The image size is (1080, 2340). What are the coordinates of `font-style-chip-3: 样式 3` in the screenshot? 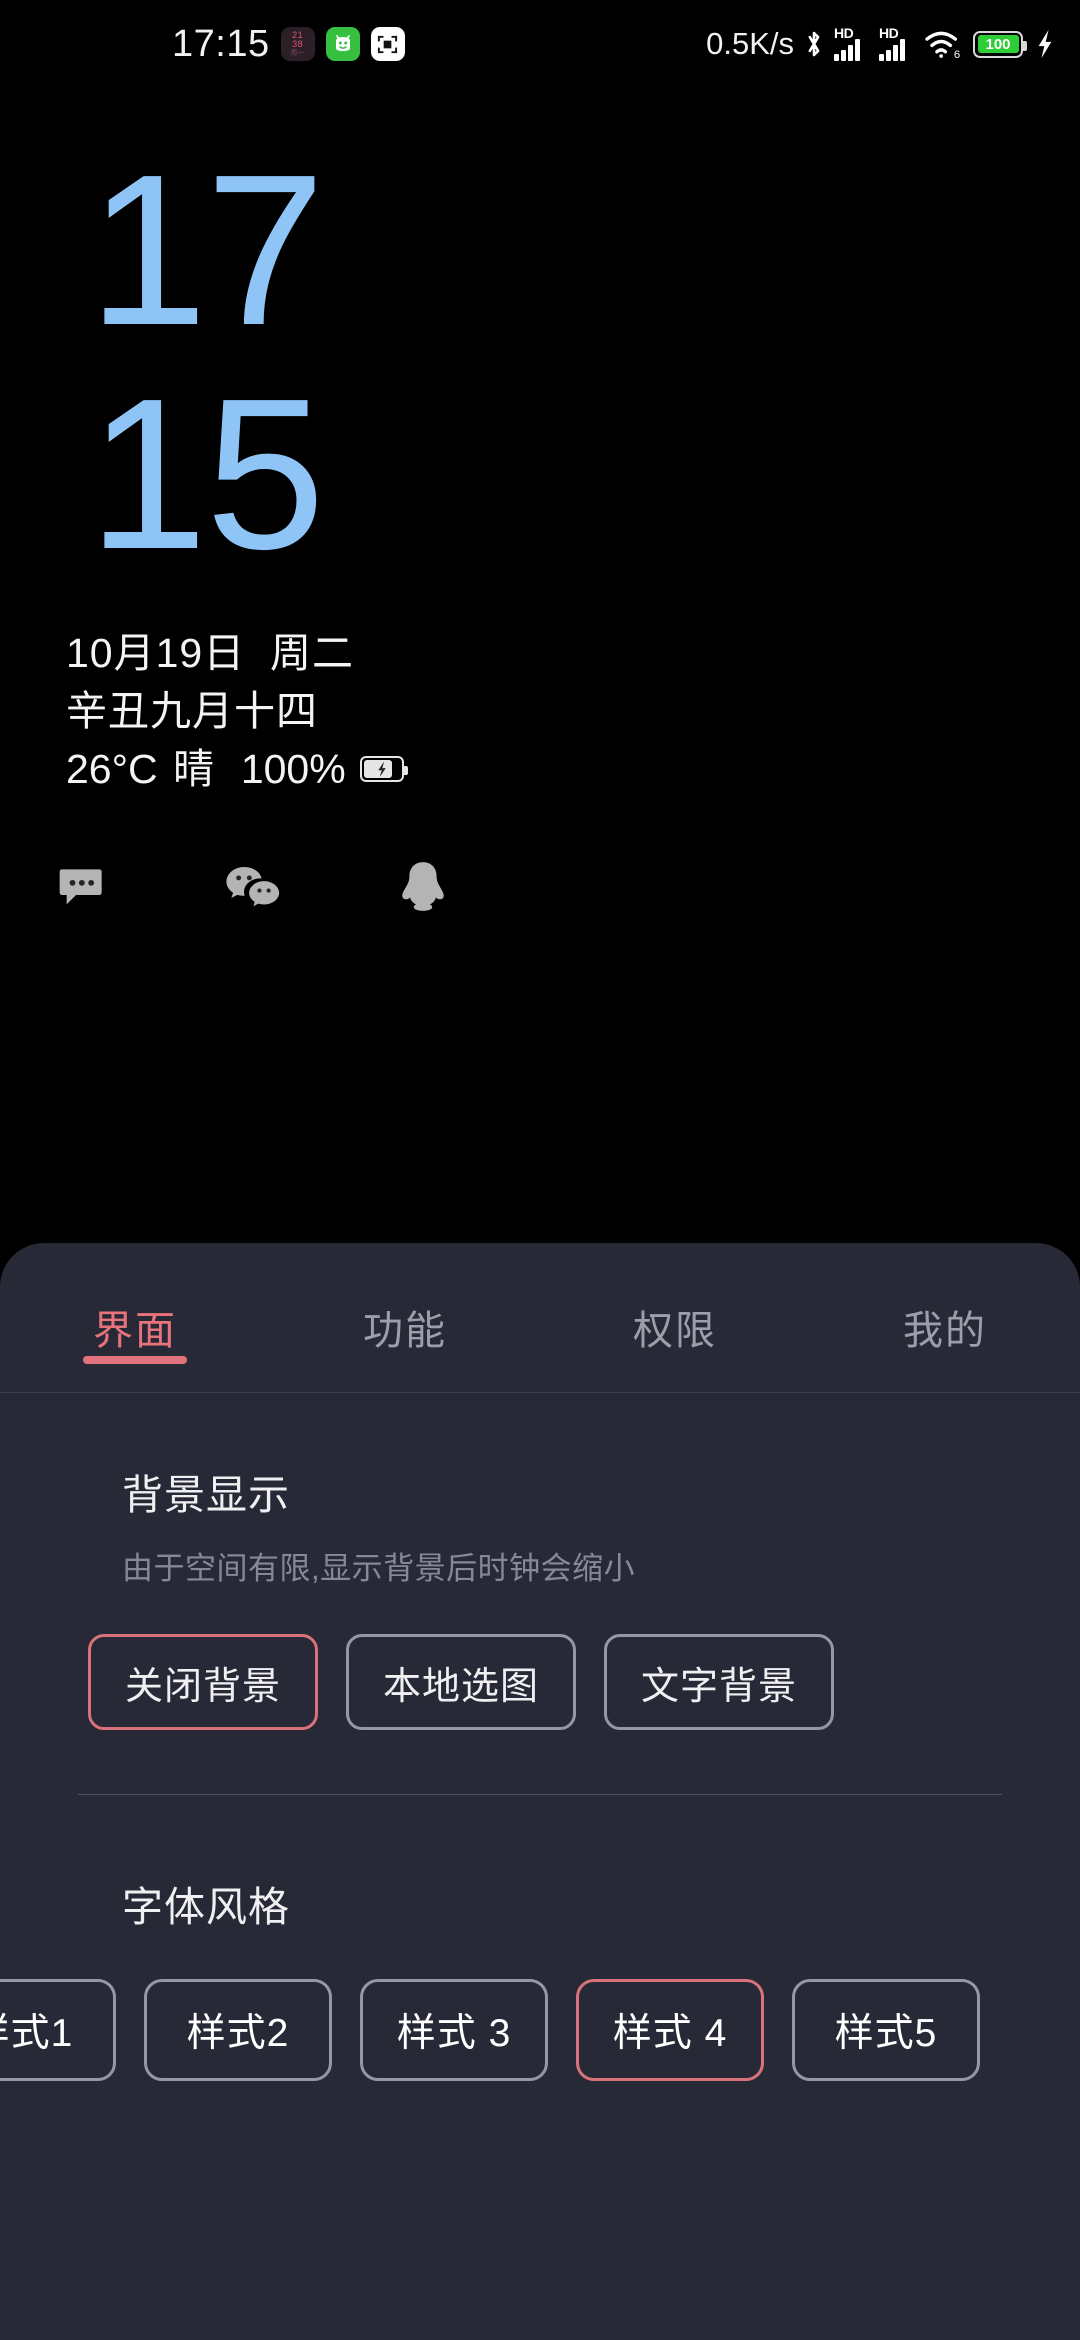 It's located at (454, 2030).